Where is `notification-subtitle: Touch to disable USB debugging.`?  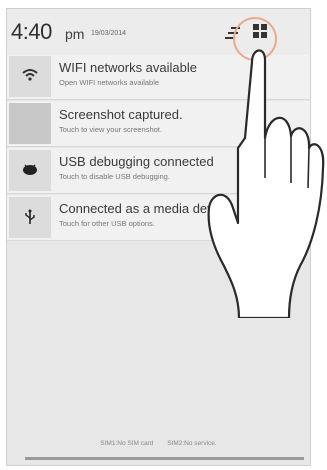 notification-subtitle: Touch to disable USB debugging. is located at coordinates (114, 176).